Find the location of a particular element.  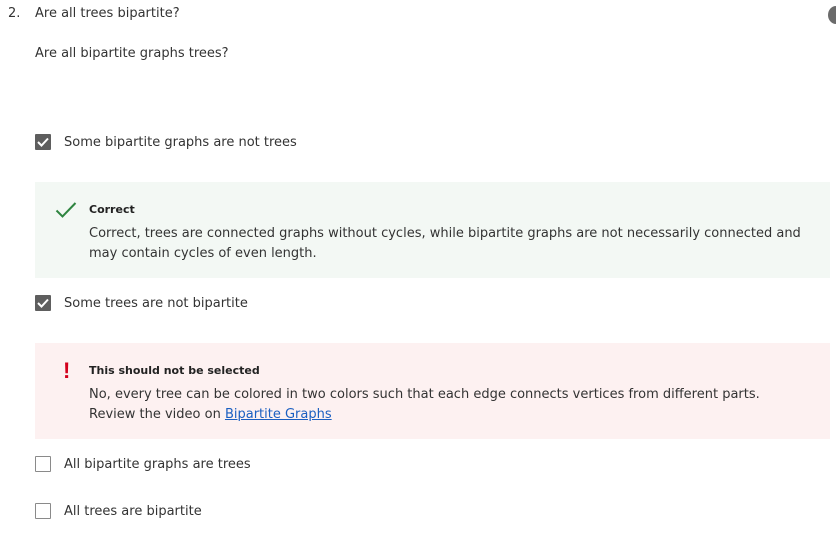

exclamation-icon: ! is located at coordinates (67, 370).